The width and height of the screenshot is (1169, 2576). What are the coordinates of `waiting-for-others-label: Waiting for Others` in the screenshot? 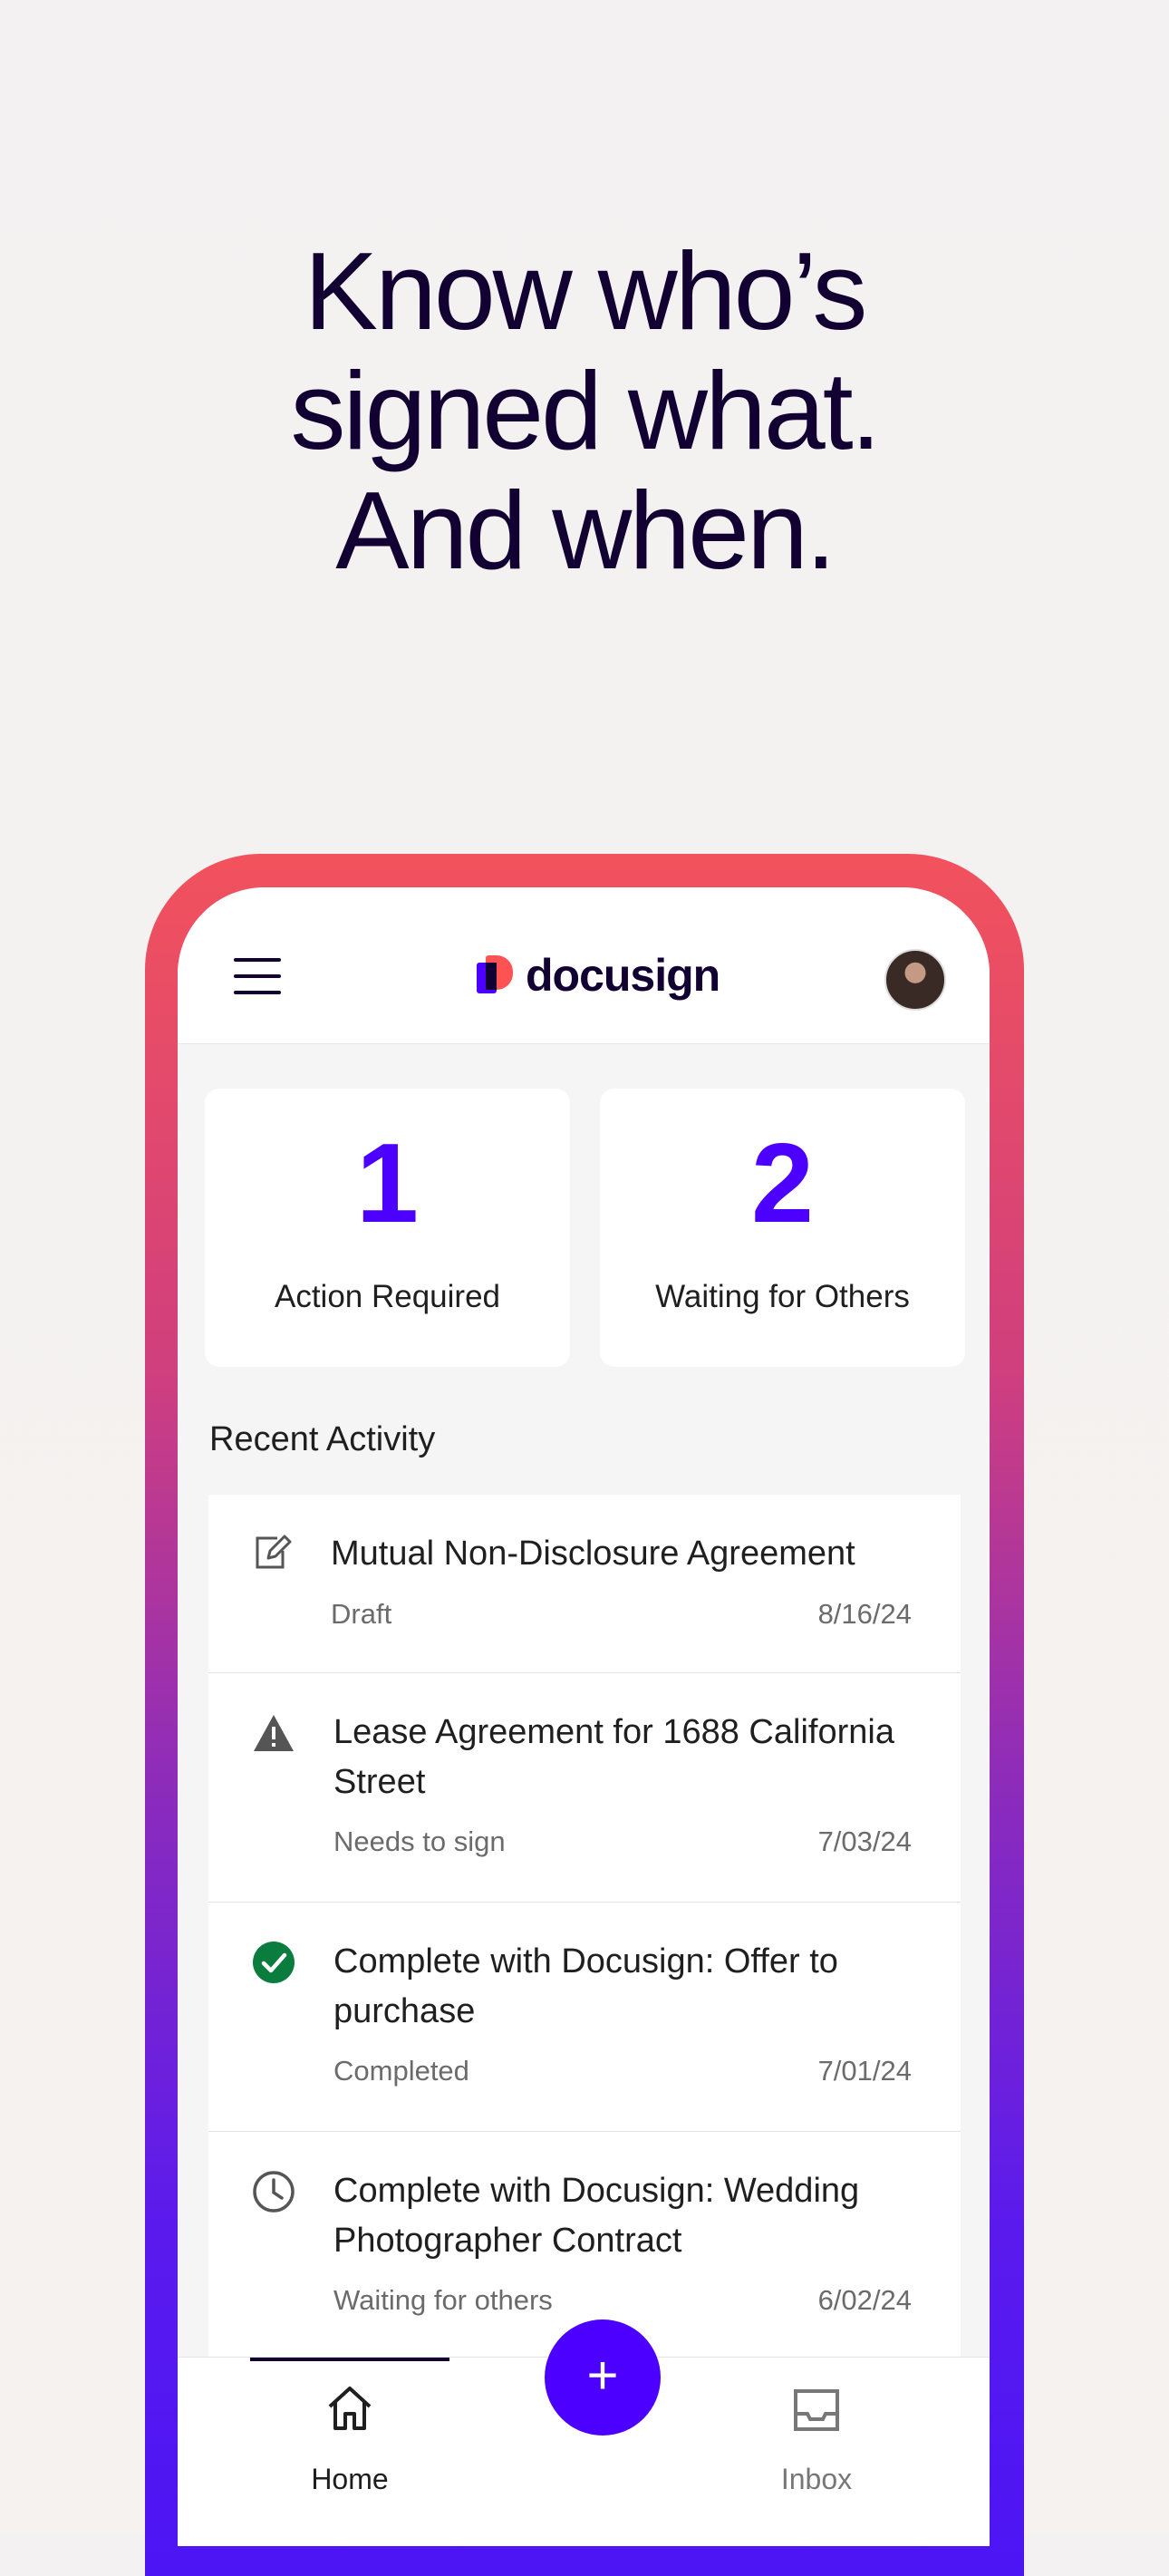 It's located at (782, 1296).